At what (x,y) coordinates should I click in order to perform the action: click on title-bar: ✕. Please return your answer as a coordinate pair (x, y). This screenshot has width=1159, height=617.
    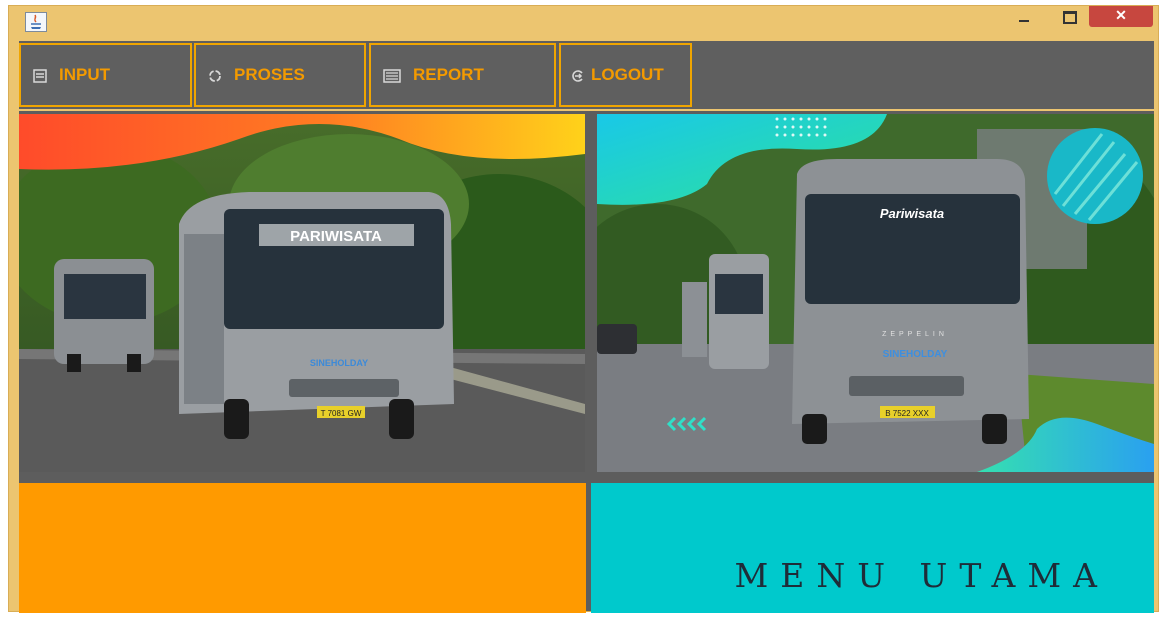
    Looking at the image, I should click on (583, 23).